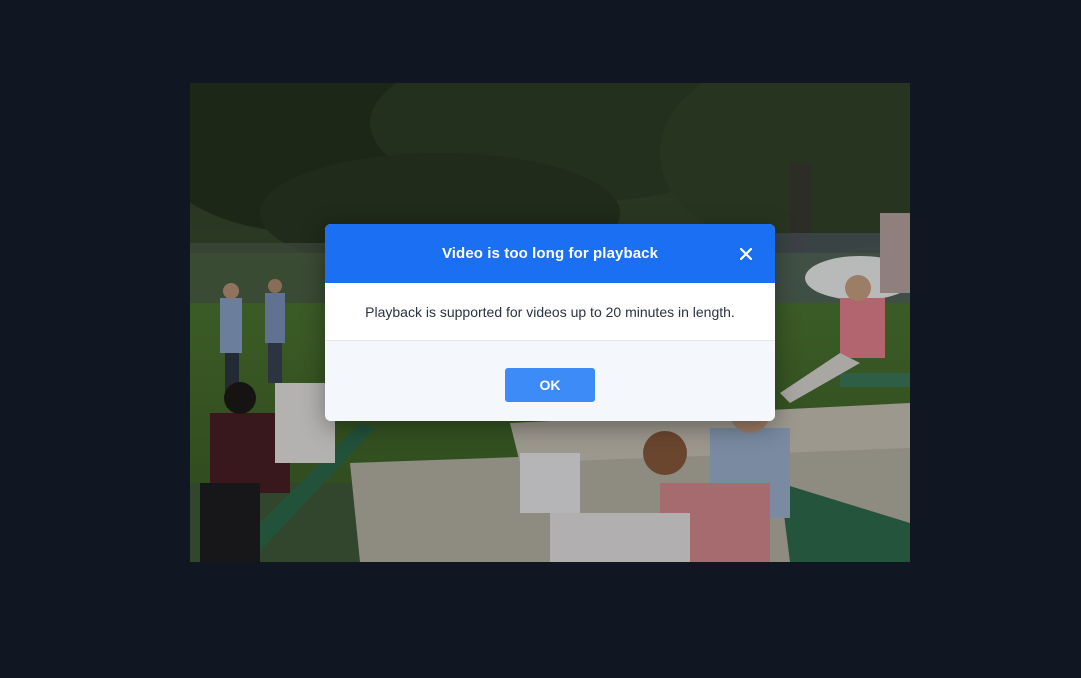 Image resolution: width=1081 pixels, height=678 pixels. I want to click on dialog-title: Video is too long for playback, so click(550, 253).